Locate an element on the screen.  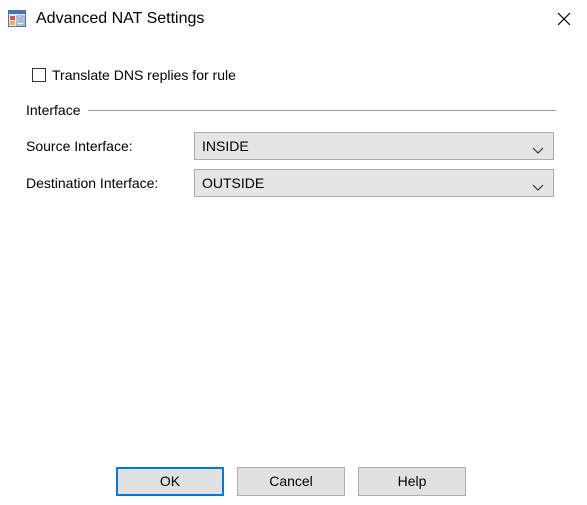
interface-group-title: Interface is located at coordinates (53, 110).